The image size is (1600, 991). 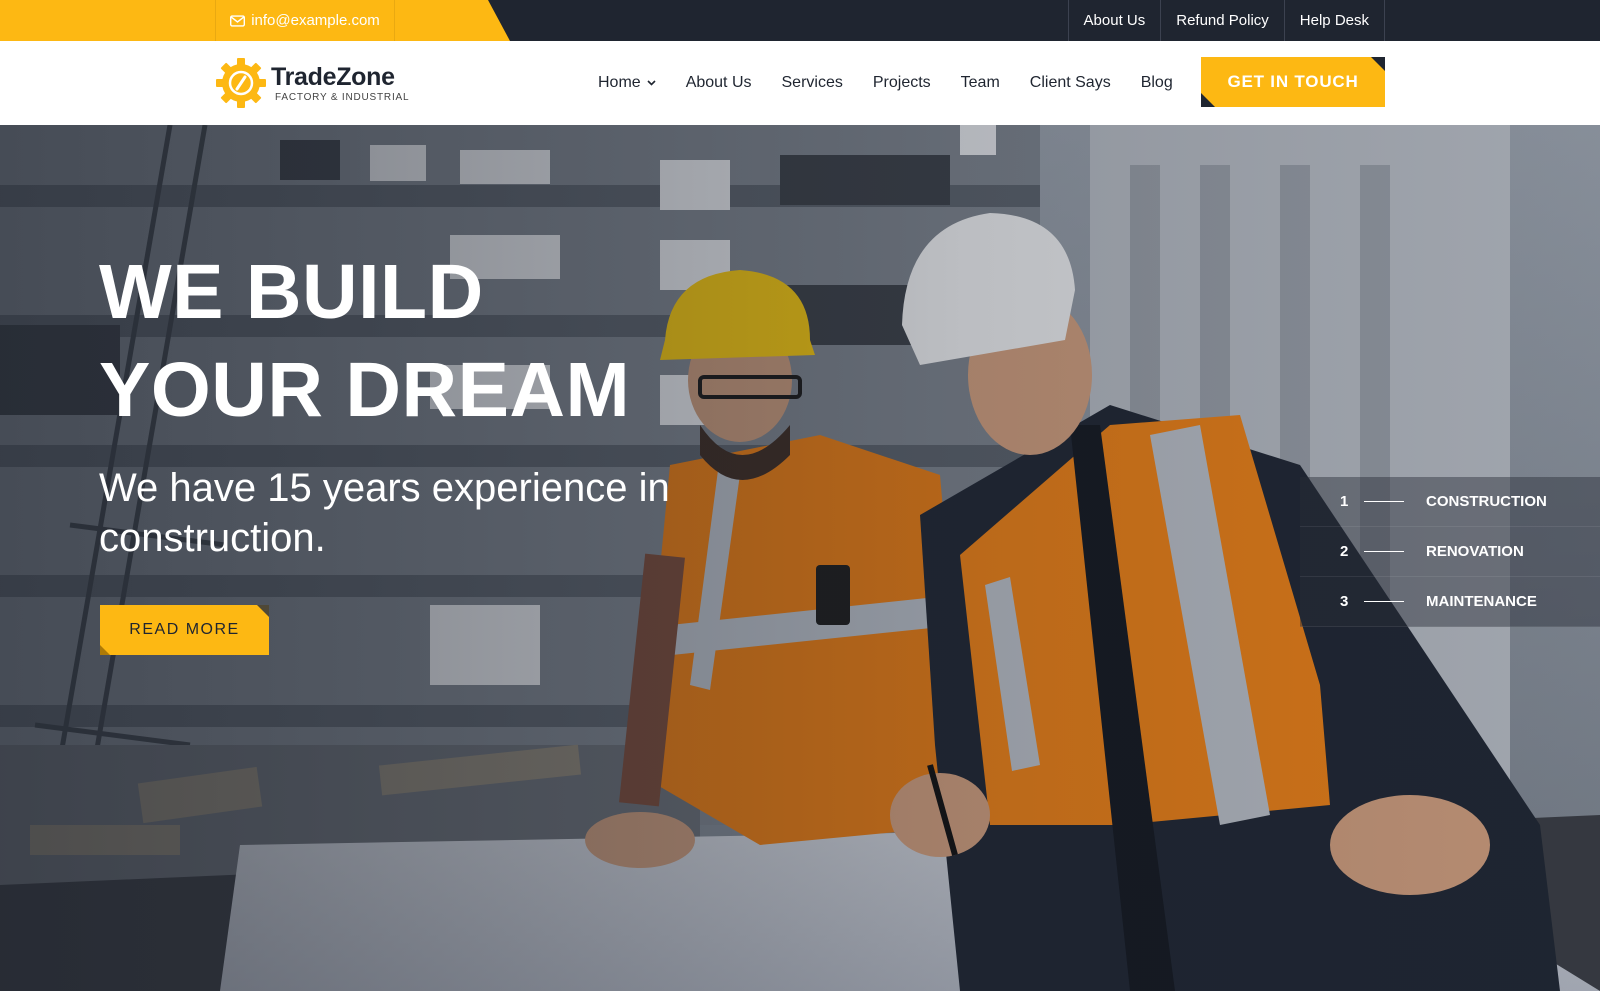 What do you see at coordinates (342, 97) in the screenshot?
I see `logo-tagline: FACTORY & INDUSTRIAL` at bounding box center [342, 97].